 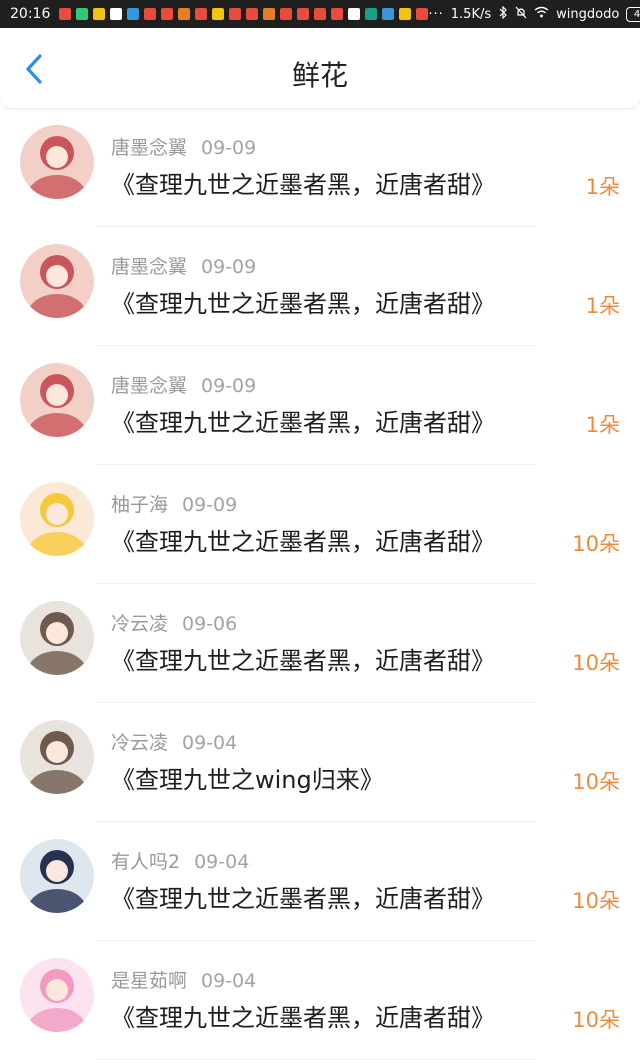 I want to click on page-title: 鲜花, so click(x=319, y=75).